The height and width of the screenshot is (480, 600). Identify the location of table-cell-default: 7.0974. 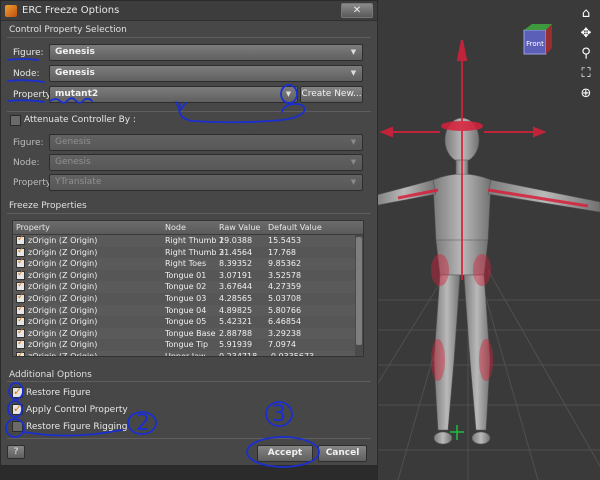
(282, 345).